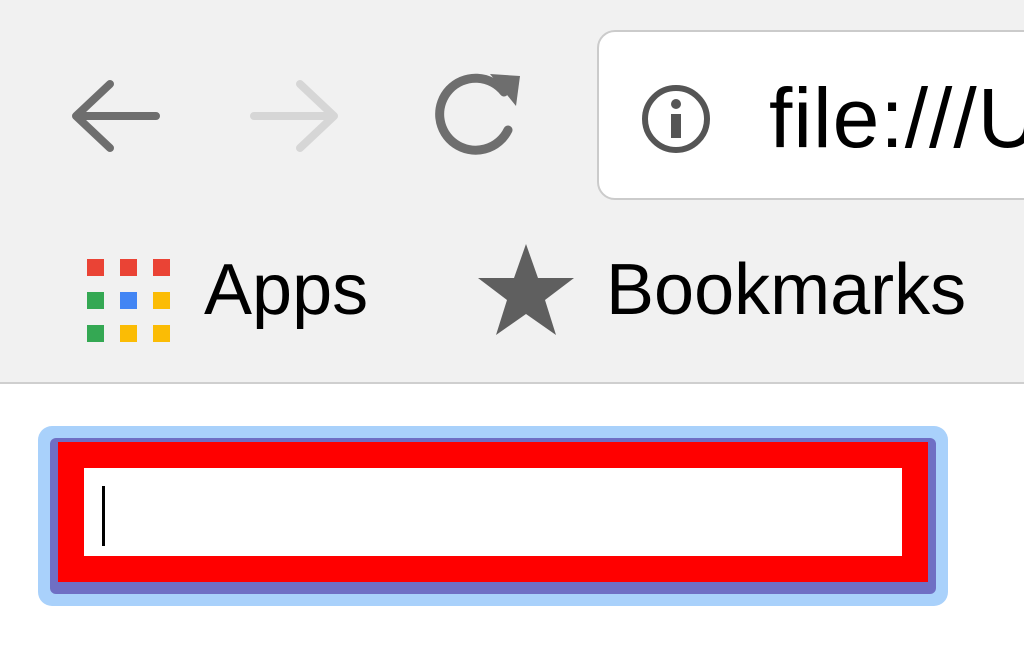  I want to click on star-icon, so click(526, 289).